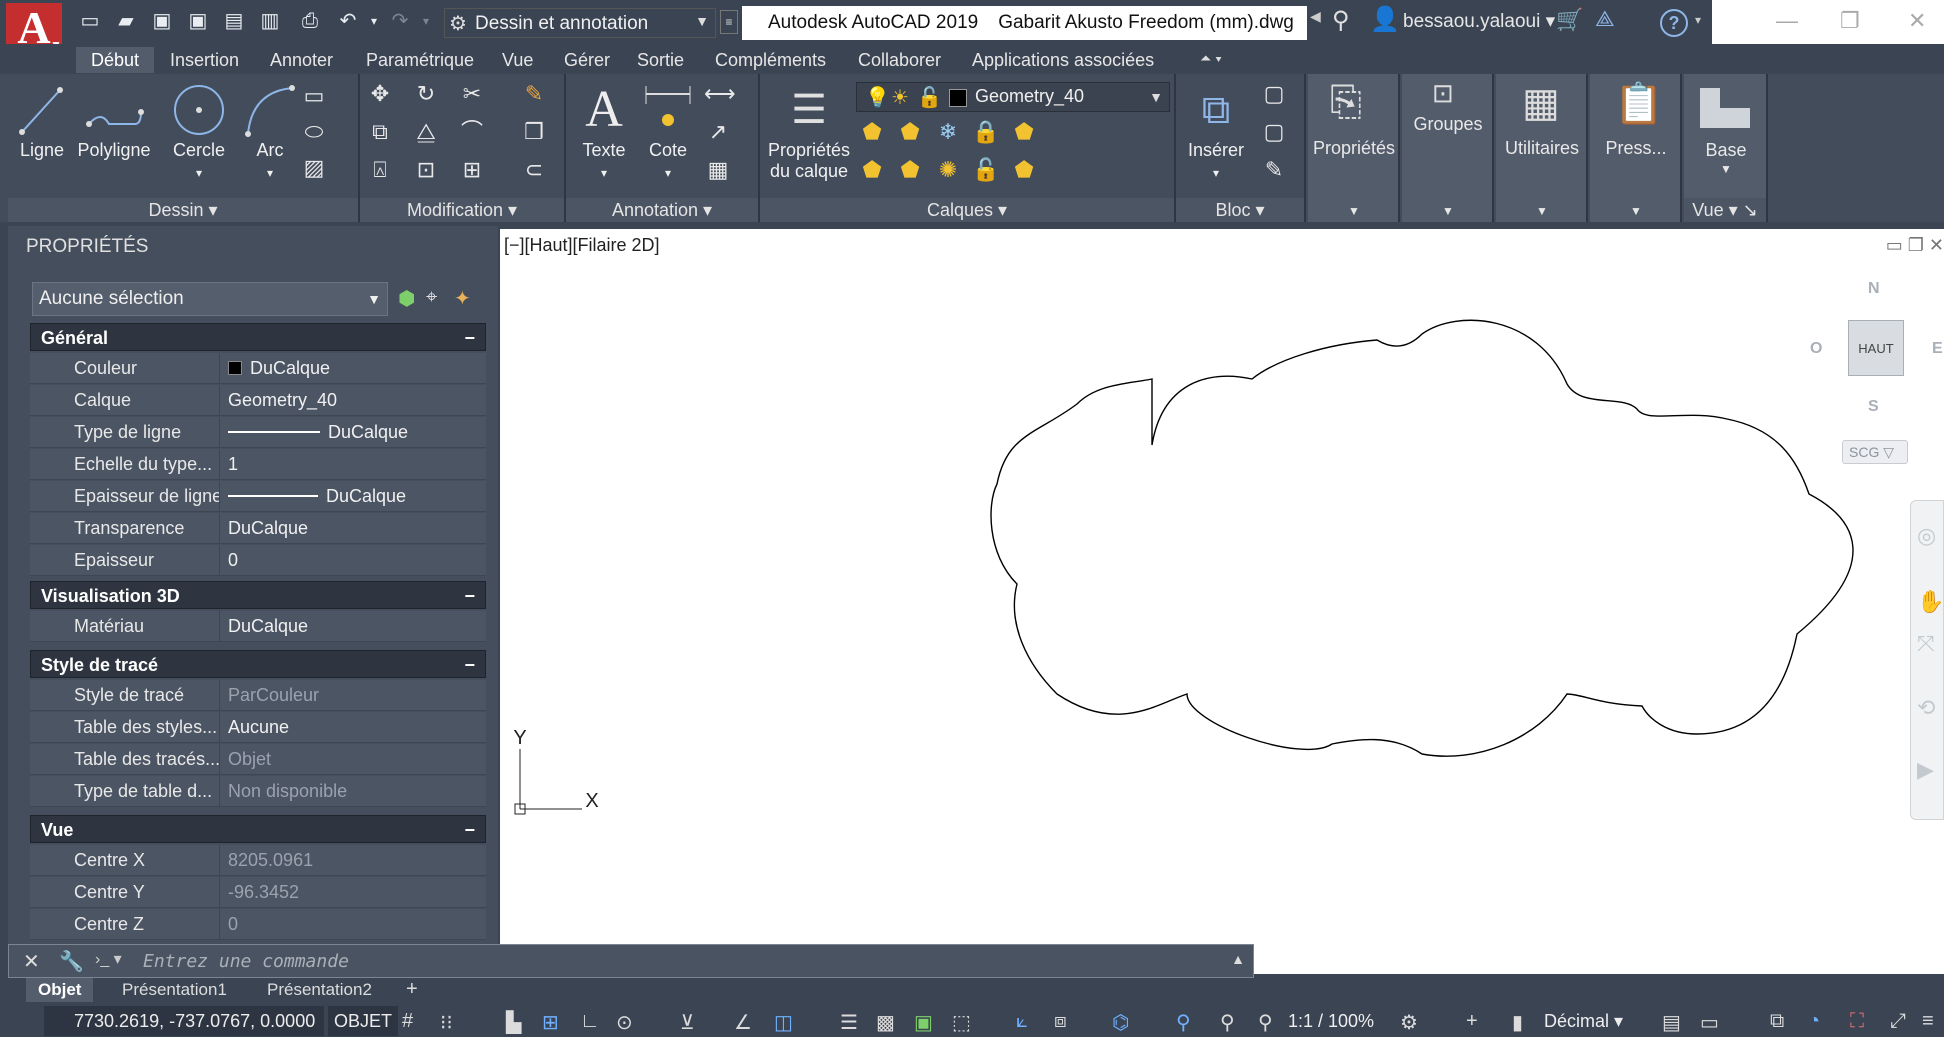 The height and width of the screenshot is (1037, 1944). Describe the element at coordinates (1930, 602) in the screenshot. I see `pan-icon: ✋` at that location.